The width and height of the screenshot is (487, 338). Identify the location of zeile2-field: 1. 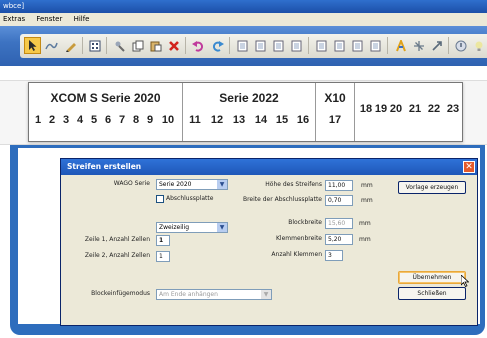
(163, 256).